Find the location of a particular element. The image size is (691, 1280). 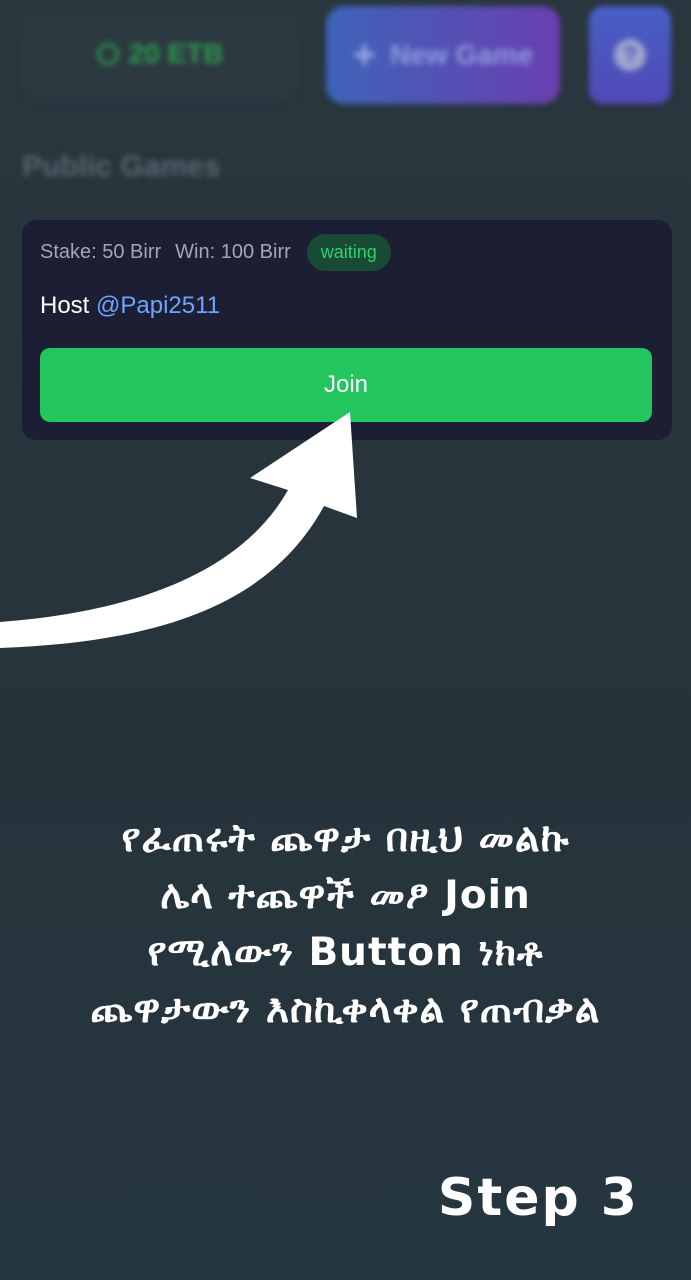

balance-card: 20 ETB is located at coordinates (160, 54).